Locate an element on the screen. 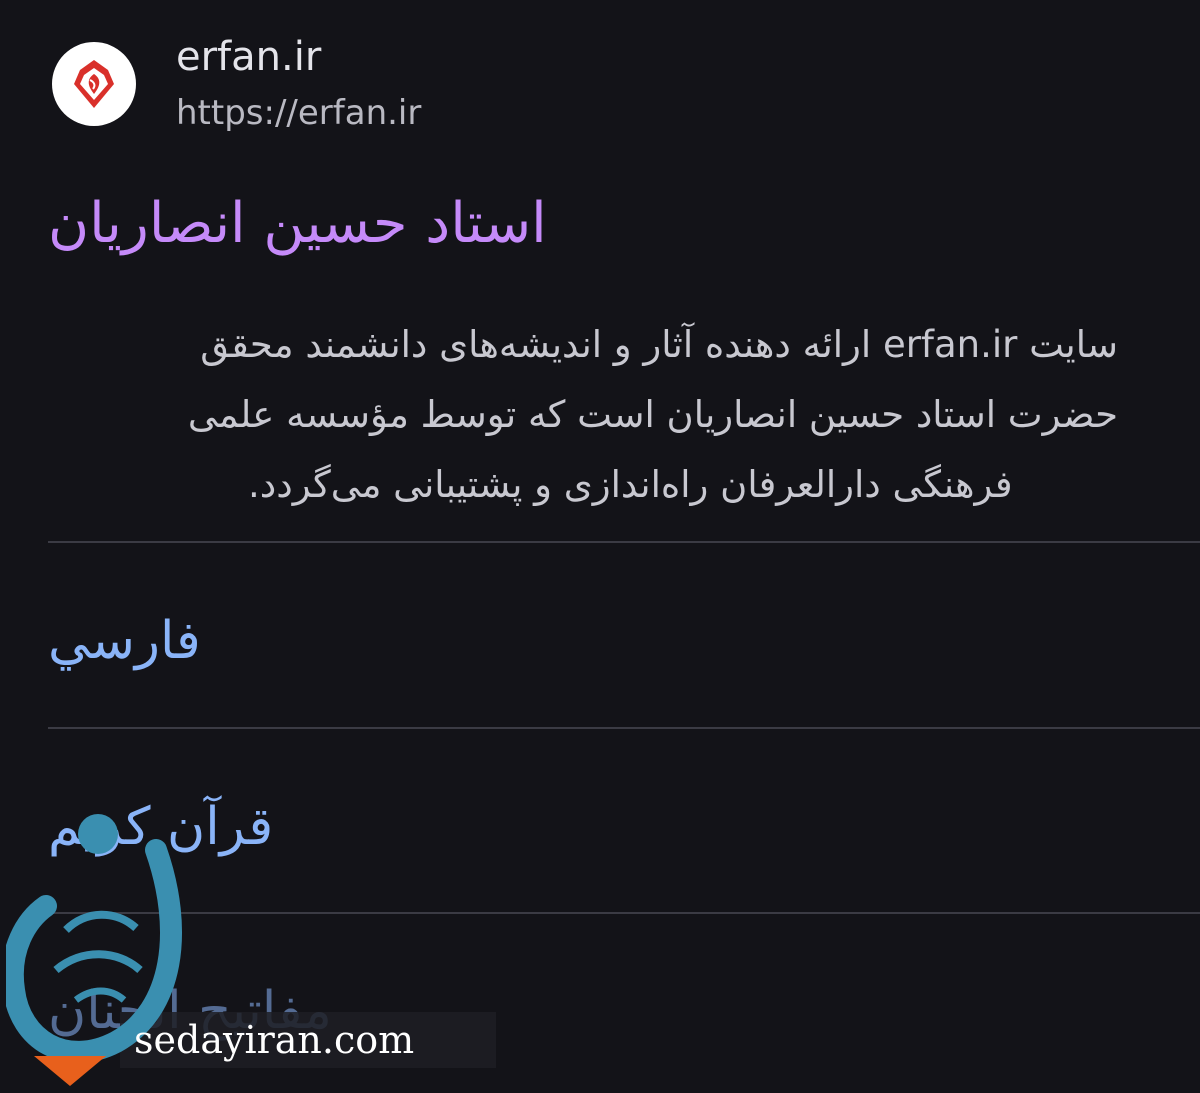 The height and width of the screenshot is (1093, 1200). erfan-logo-icon is located at coordinates (94, 84).